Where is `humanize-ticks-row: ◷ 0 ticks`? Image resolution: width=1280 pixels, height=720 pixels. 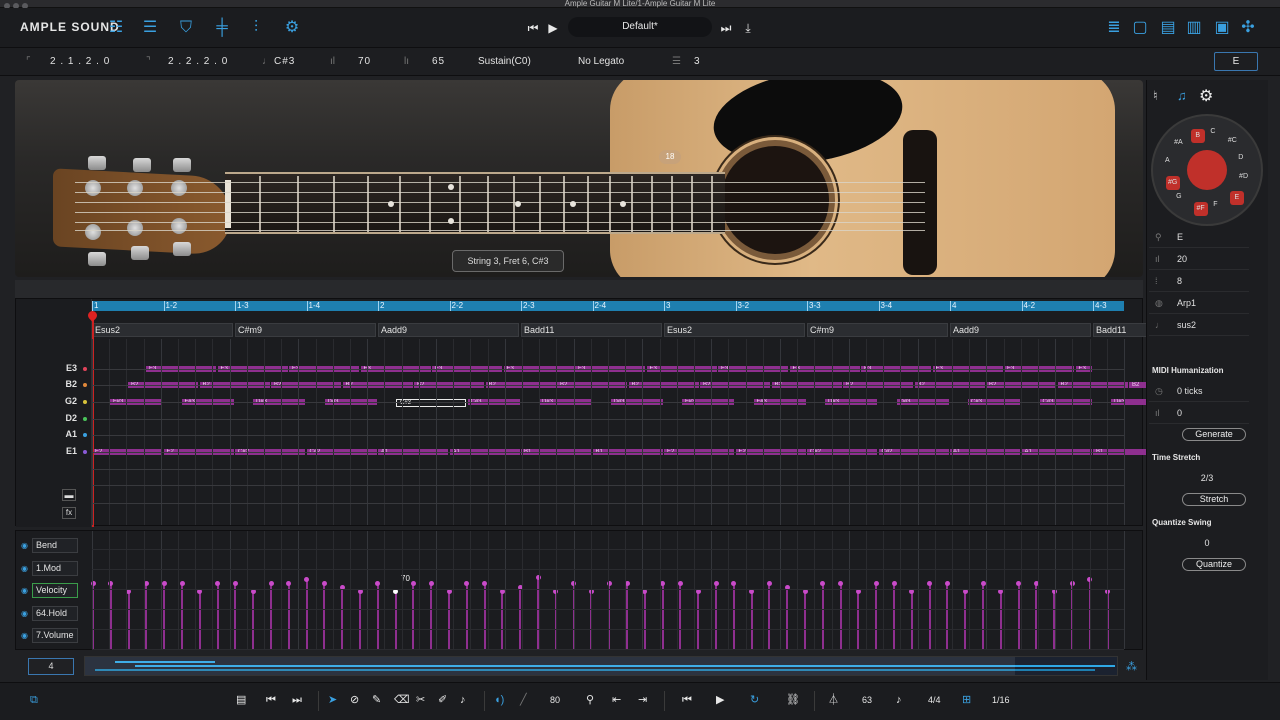 humanize-ticks-row: ◷ 0 ticks is located at coordinates (1199, 392).